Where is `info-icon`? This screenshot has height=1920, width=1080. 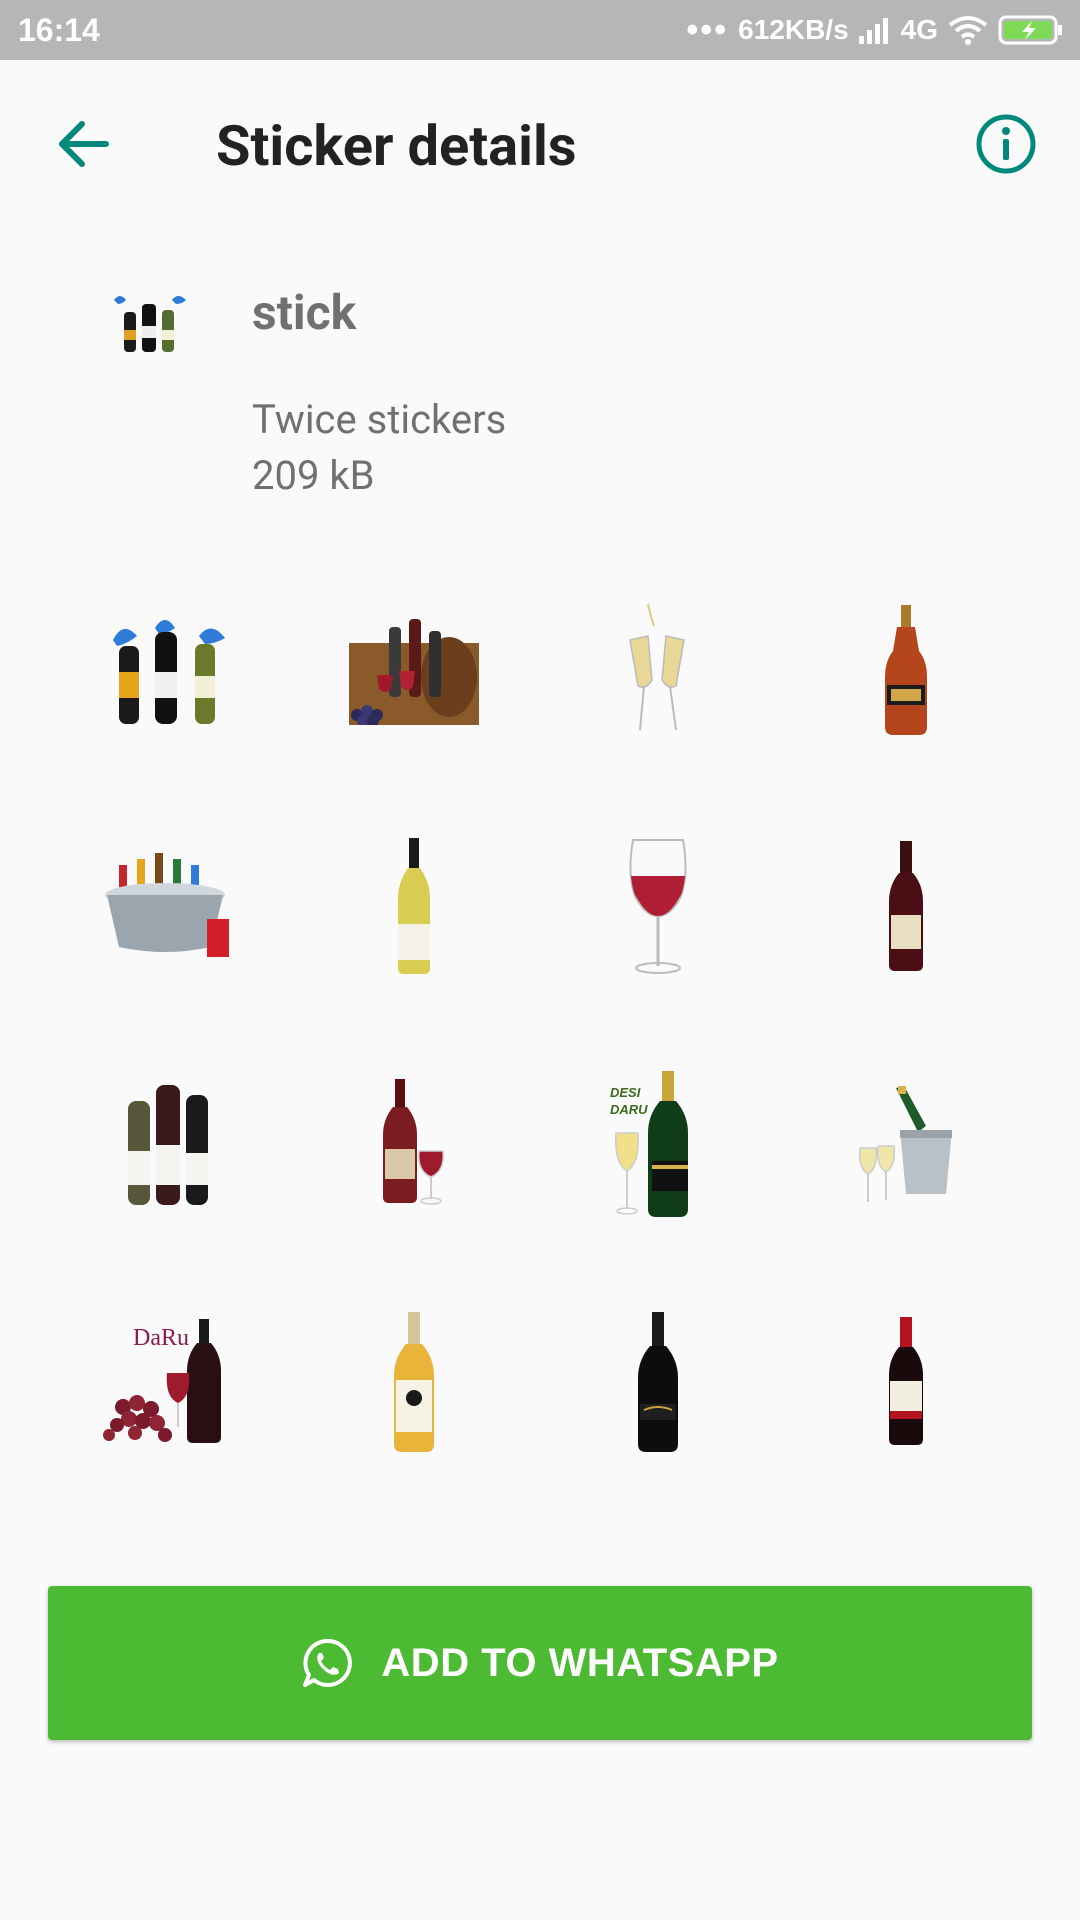 info-icon is located at coordinates (1006, 144).